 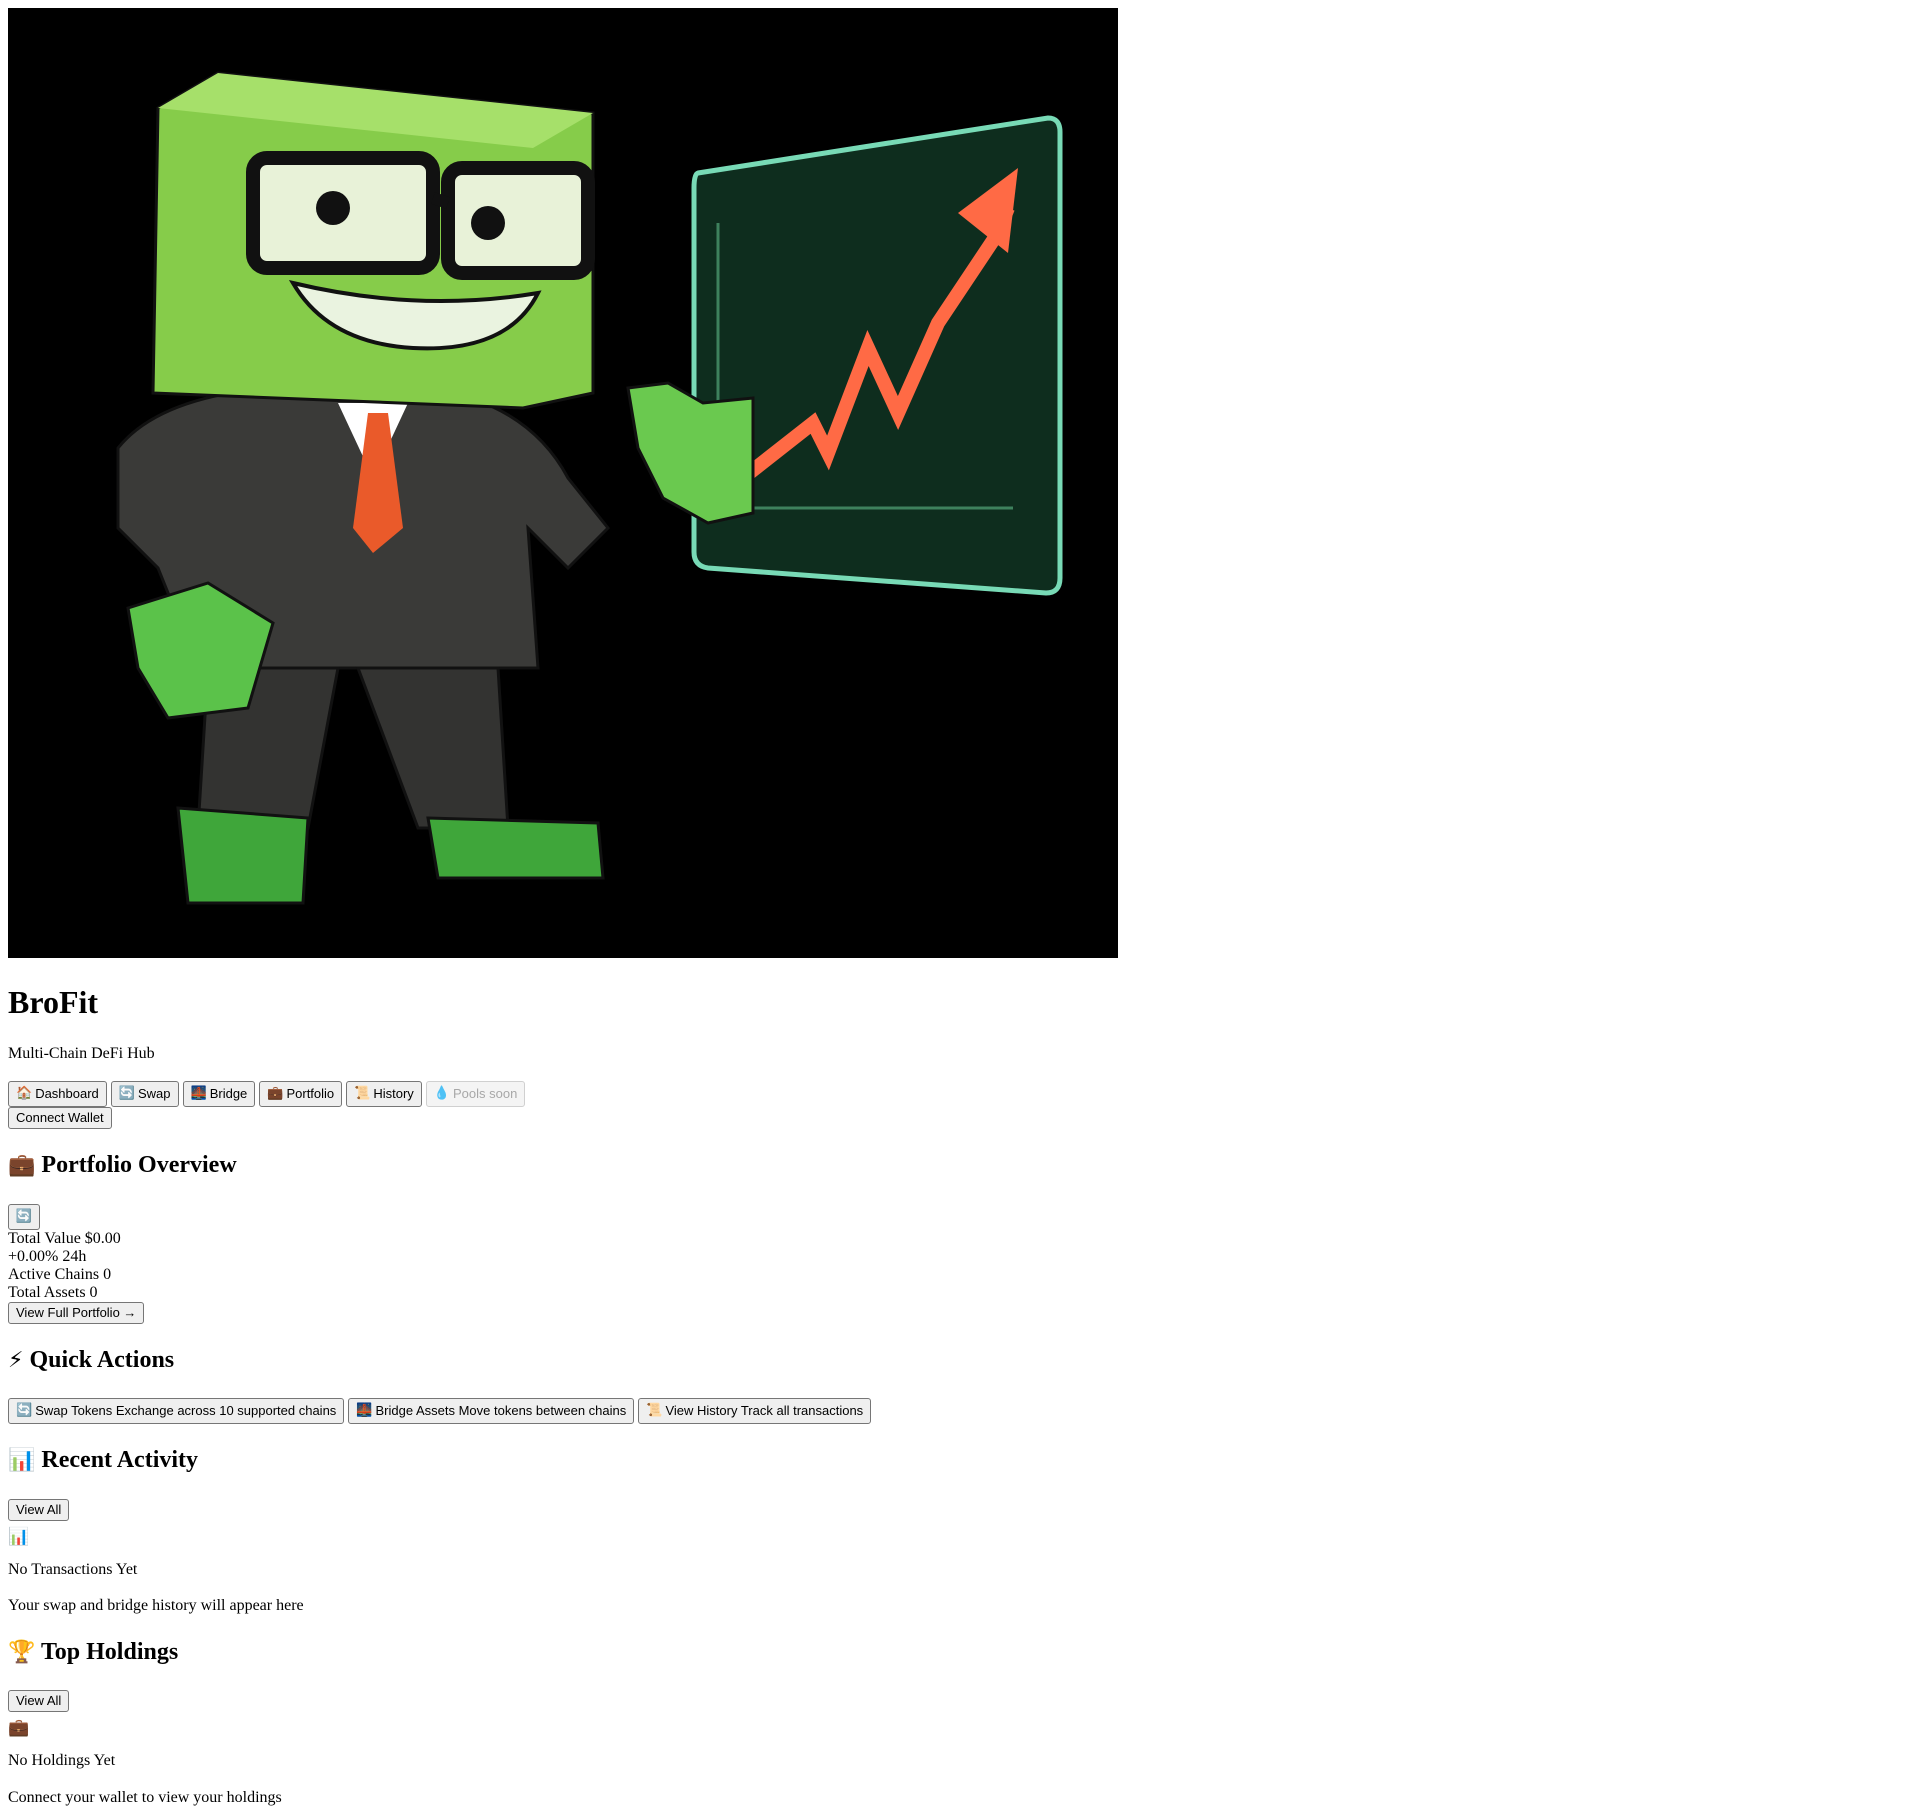 What do you see at coordinates (60, 1274) in the screenshot?
I see `active-chains: Active Chains 0` at bounding box center [60, 1274].